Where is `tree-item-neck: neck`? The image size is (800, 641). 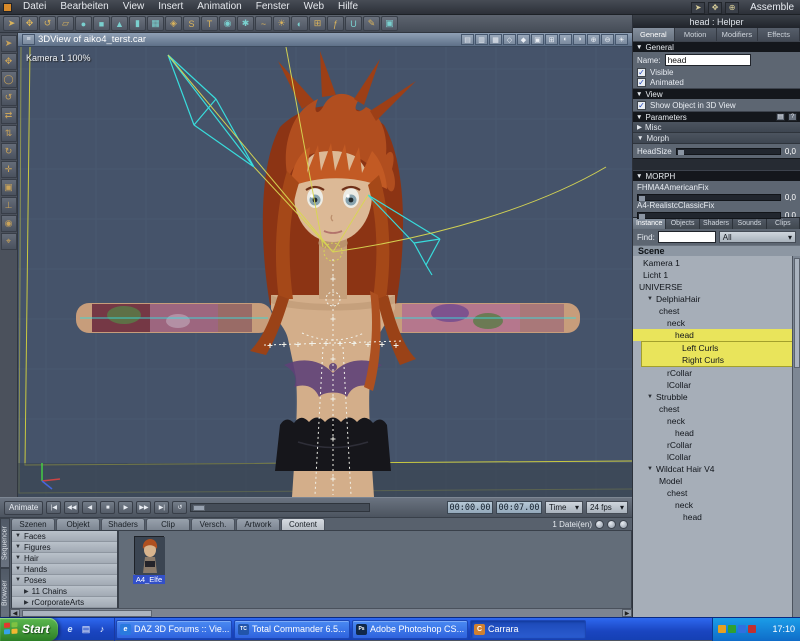
tree-item-neck: neck is located at coordinates (716, 505).